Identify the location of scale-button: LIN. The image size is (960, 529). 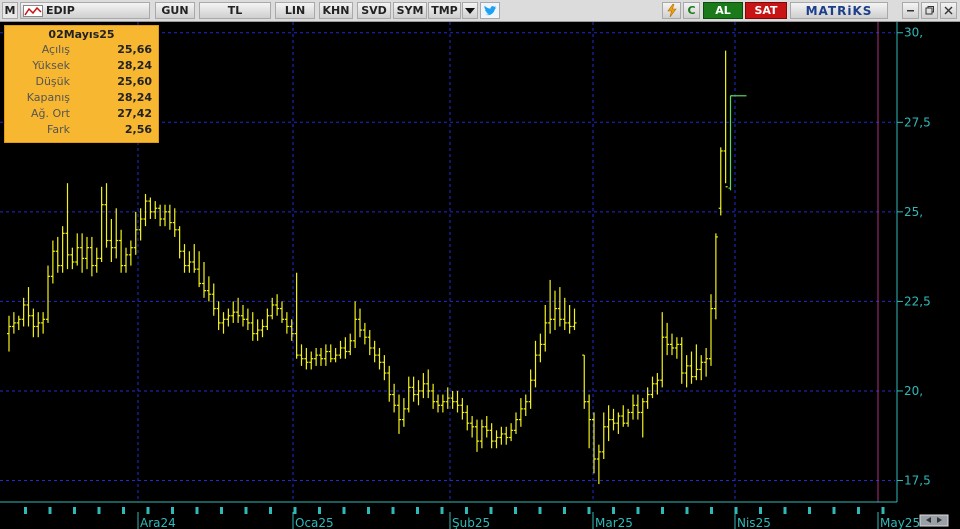
(295, 10).